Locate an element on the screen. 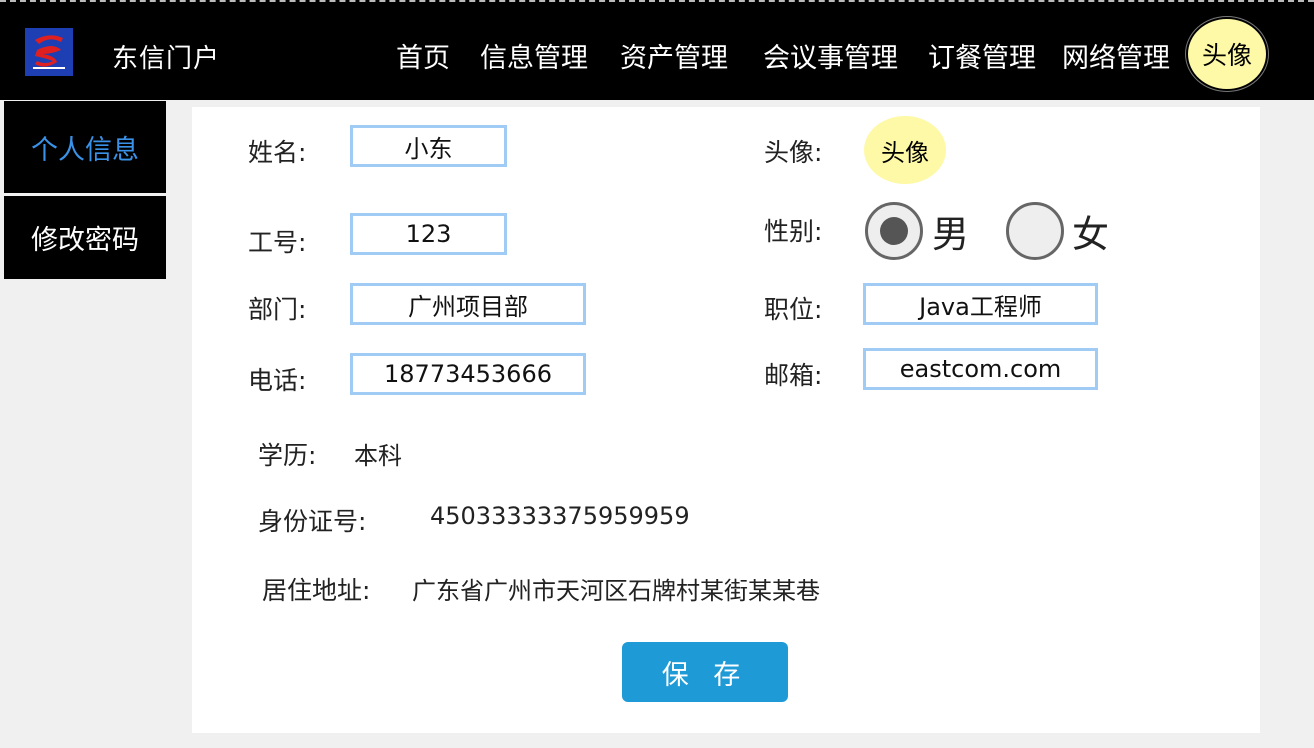  id-card-value: 45033333375959959 is located at coordinates (560, 516).